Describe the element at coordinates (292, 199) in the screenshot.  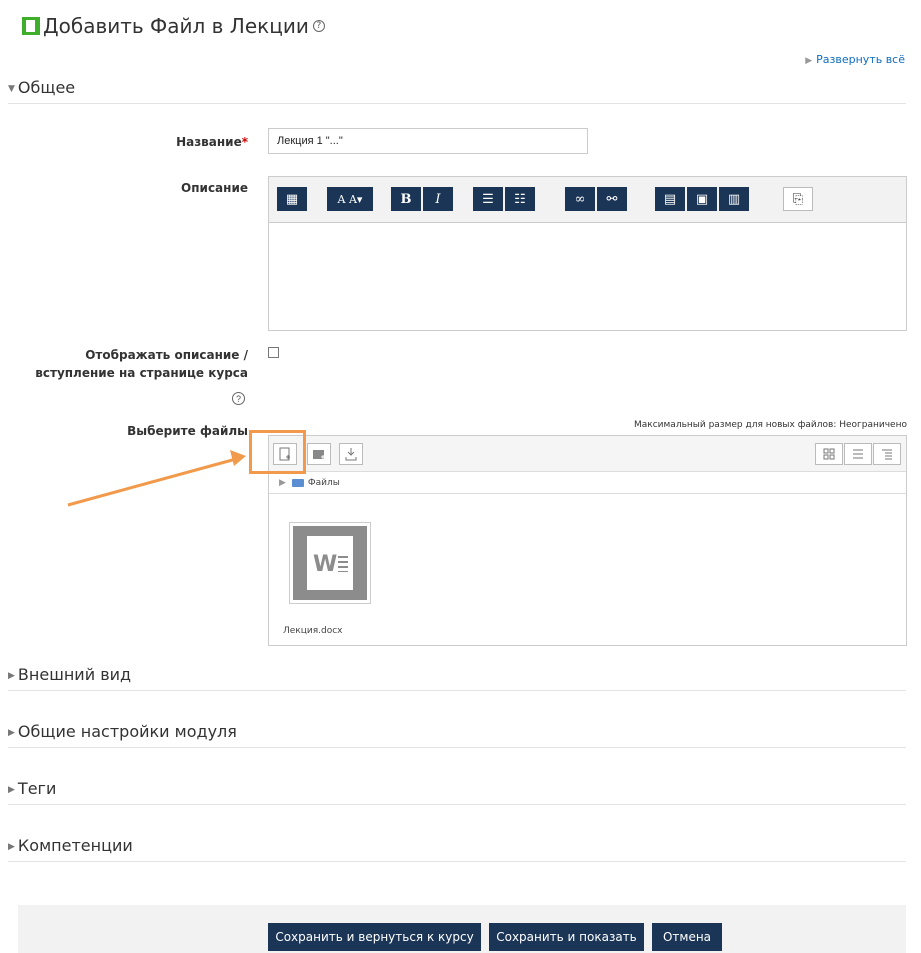
I see `toolbar-toggle-icon: ▦` at that location.